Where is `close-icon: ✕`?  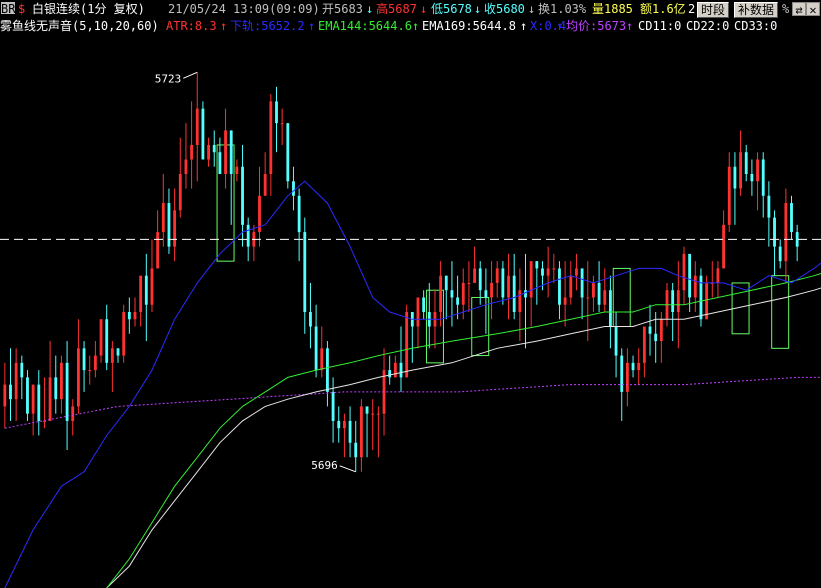 close-icon: ✕ is located at coordinates (813, 9).